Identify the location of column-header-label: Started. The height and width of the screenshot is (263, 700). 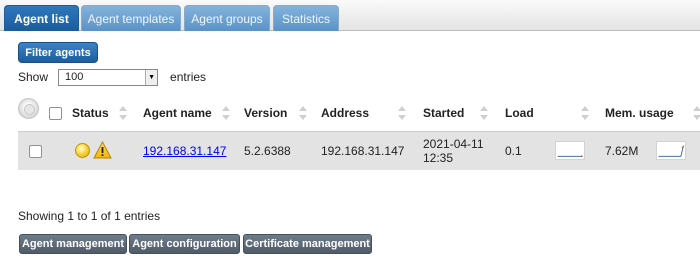
(444, 113).